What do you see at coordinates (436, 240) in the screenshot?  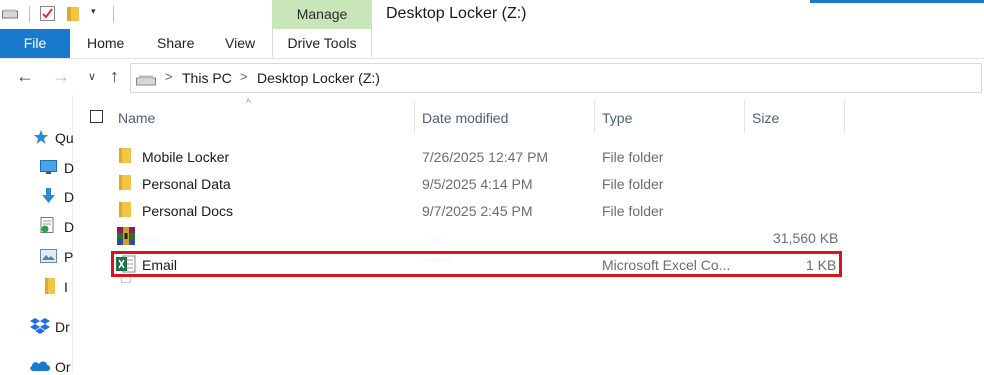 I see `file-date-obscured: · · ·` at bounding box center [436, 240].